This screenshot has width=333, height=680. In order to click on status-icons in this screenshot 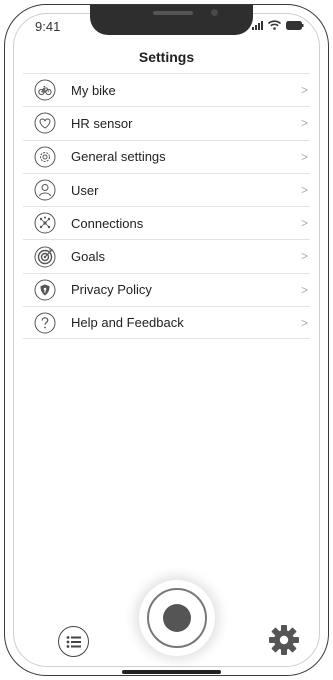, I will do `click(278, 25)`.